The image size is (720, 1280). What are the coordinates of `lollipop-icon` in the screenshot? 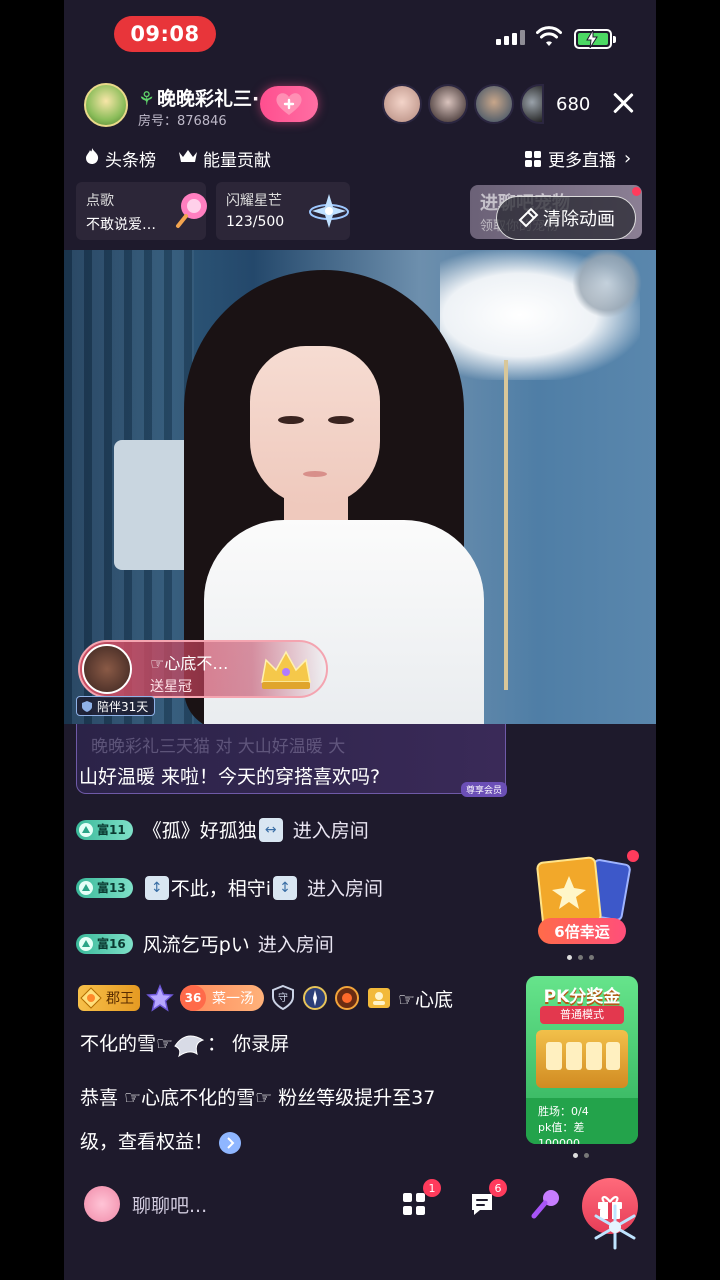 It's located at (191, 210).